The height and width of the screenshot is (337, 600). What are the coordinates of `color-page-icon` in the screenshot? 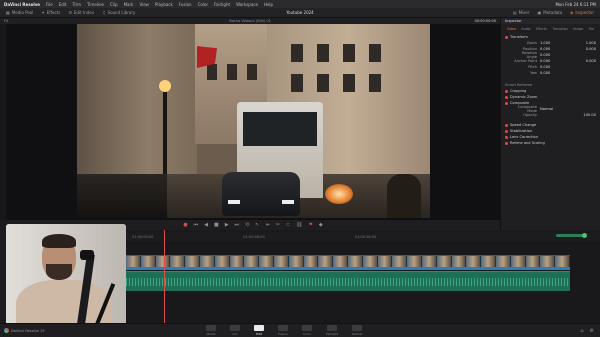 It's located at (307, 328).